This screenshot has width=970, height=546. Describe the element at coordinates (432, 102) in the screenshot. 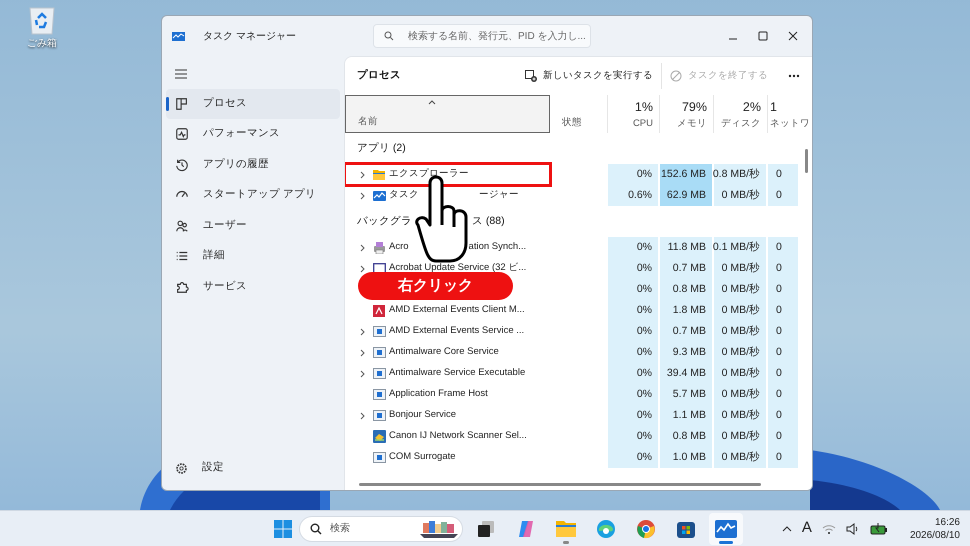

I see `sort-caret-icon` at that location.